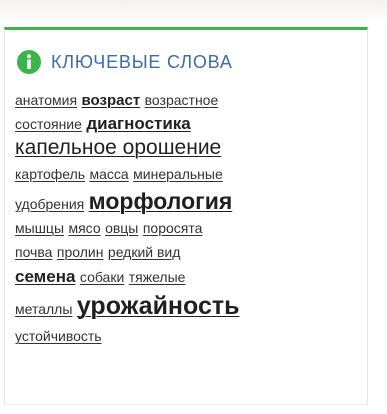 This screenshot has height=414, width=387. I want to click on tag-link: семена, so click(45, 276).